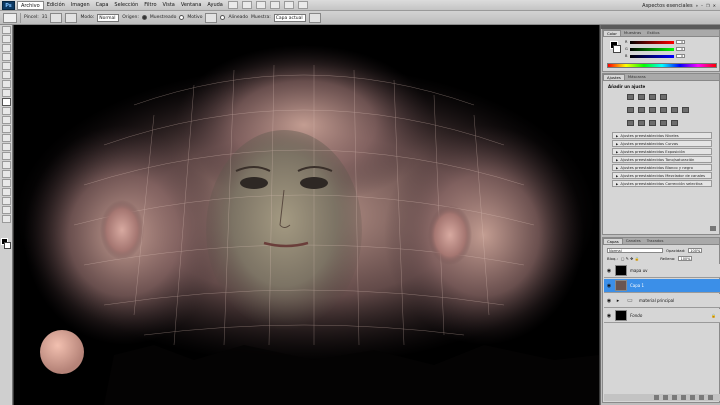  Describe the element at coordinates (652, 49) in the screenshot. I see `green-slider` at that location.